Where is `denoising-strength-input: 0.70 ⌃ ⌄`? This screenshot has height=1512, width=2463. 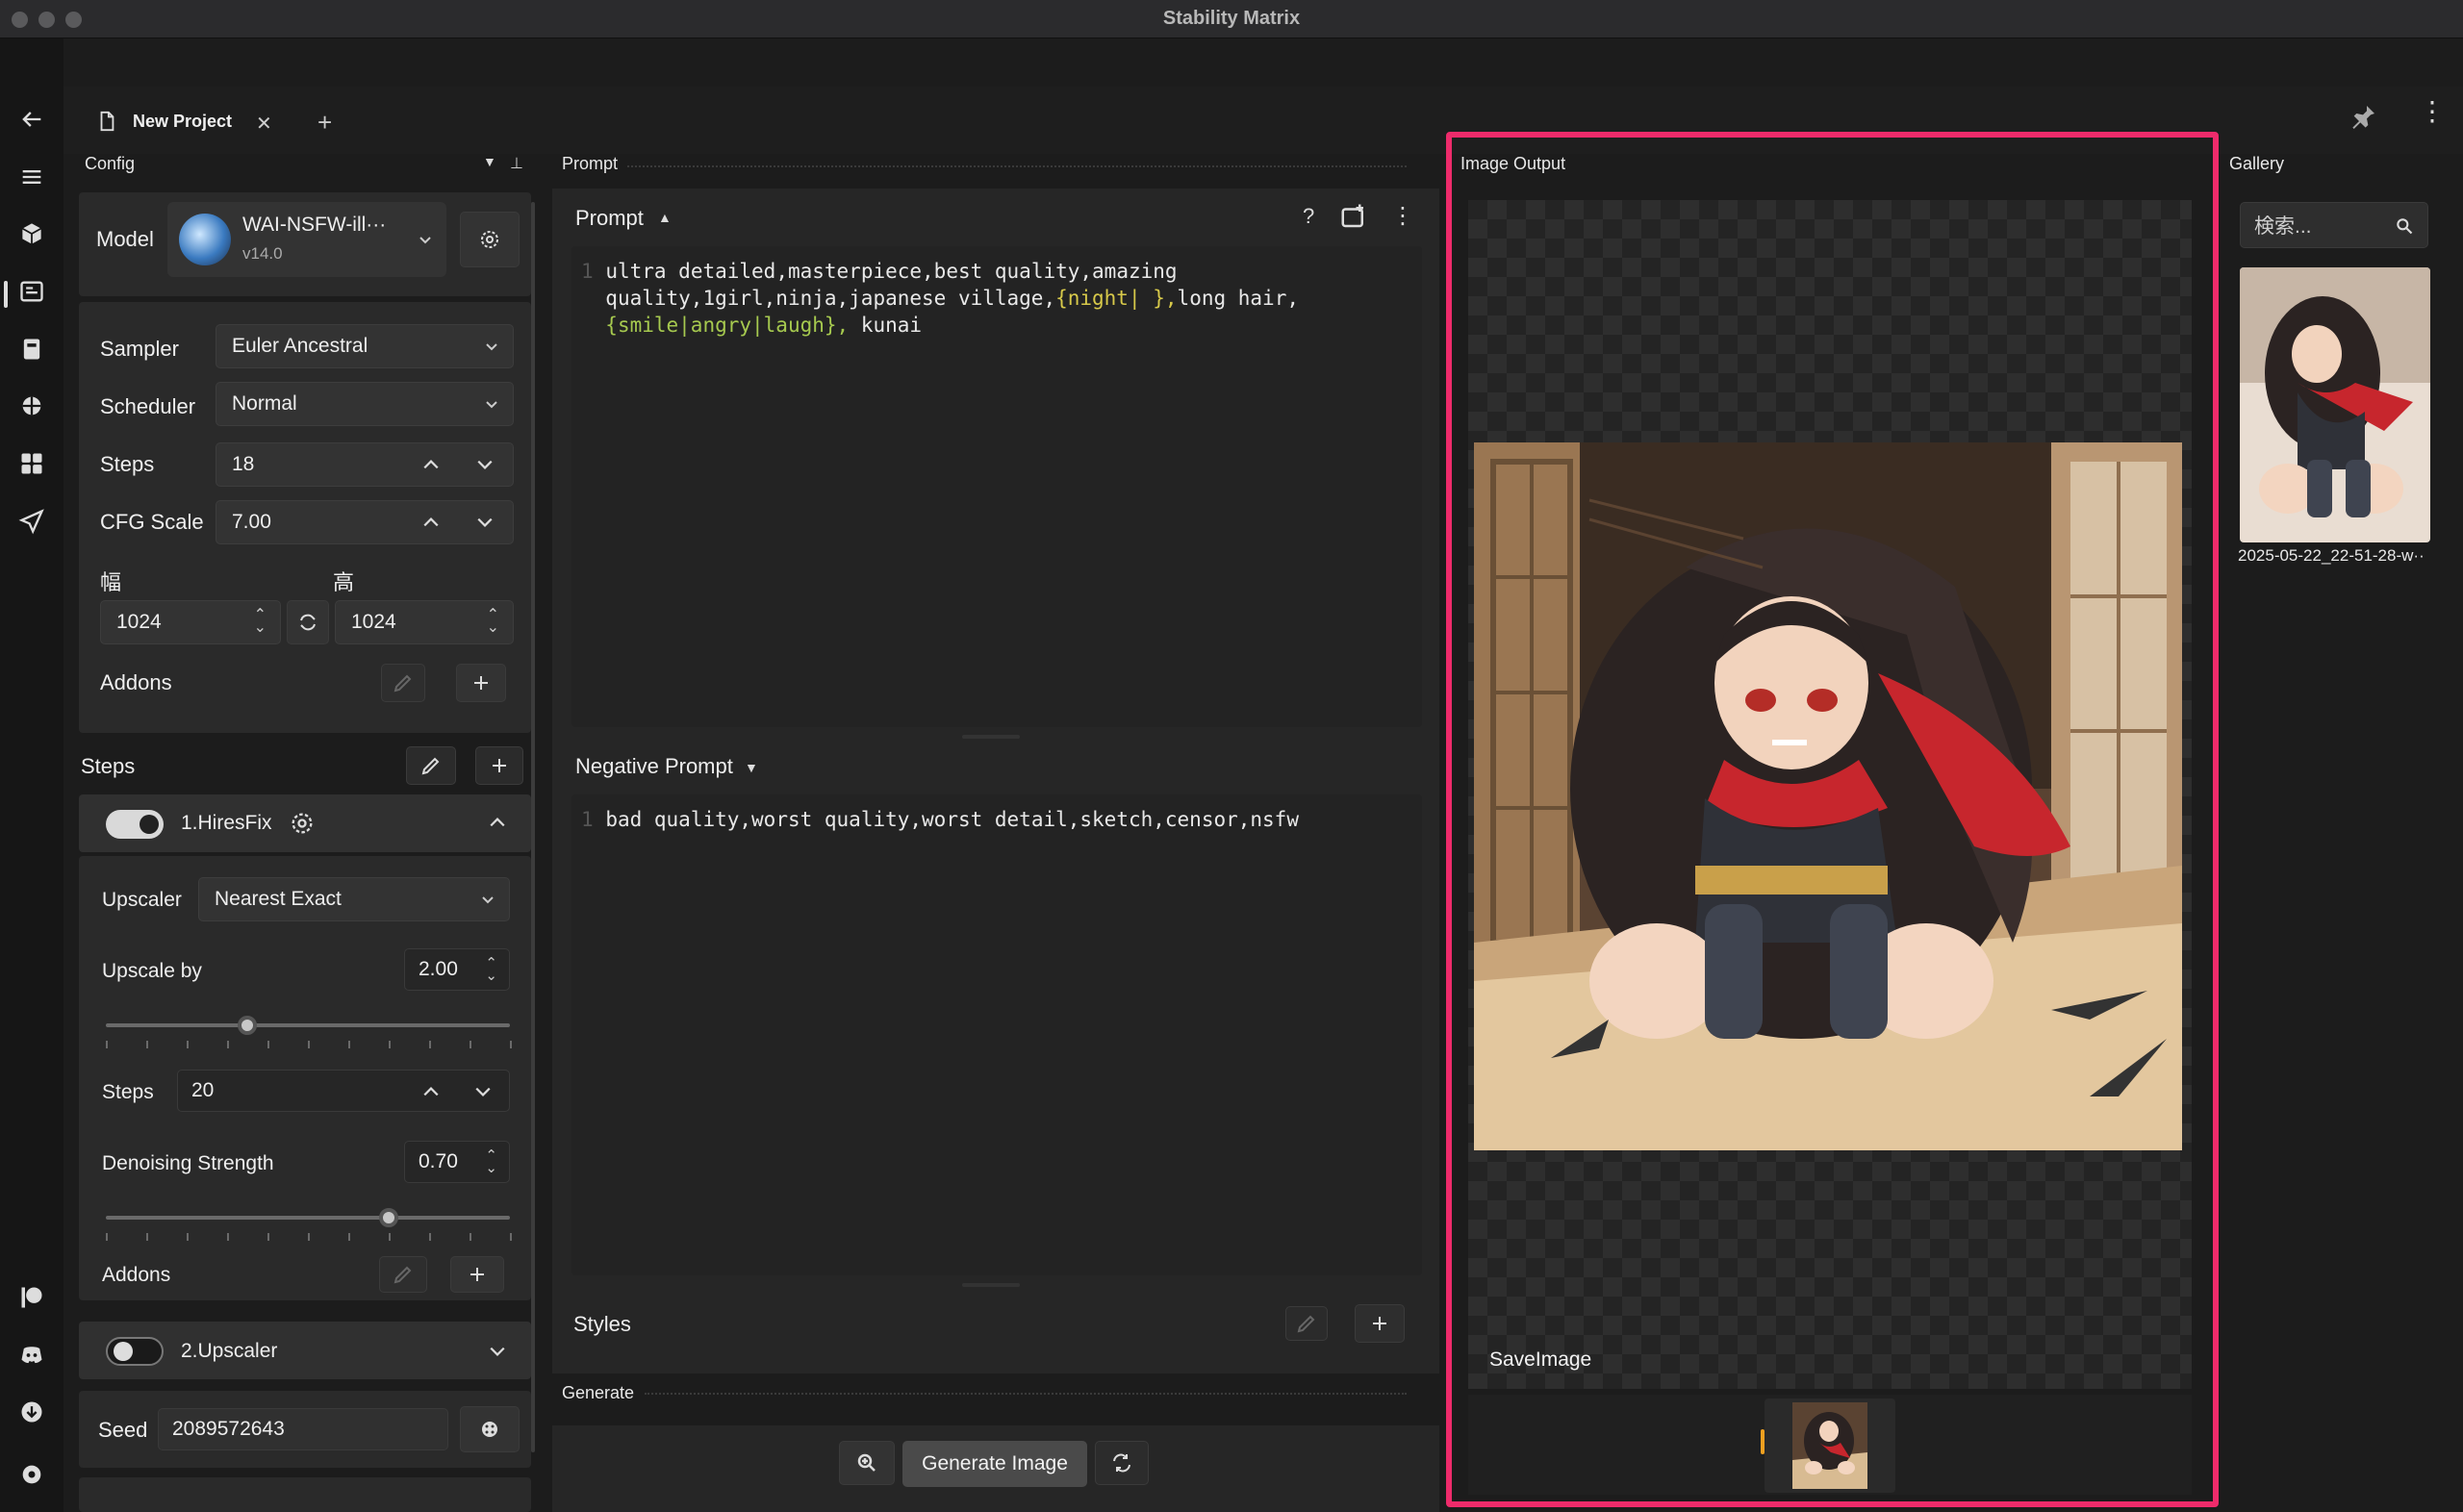
denoising-strength-input: 0.70 ⌃ ⌄ is located at coordinates (457, 1162).